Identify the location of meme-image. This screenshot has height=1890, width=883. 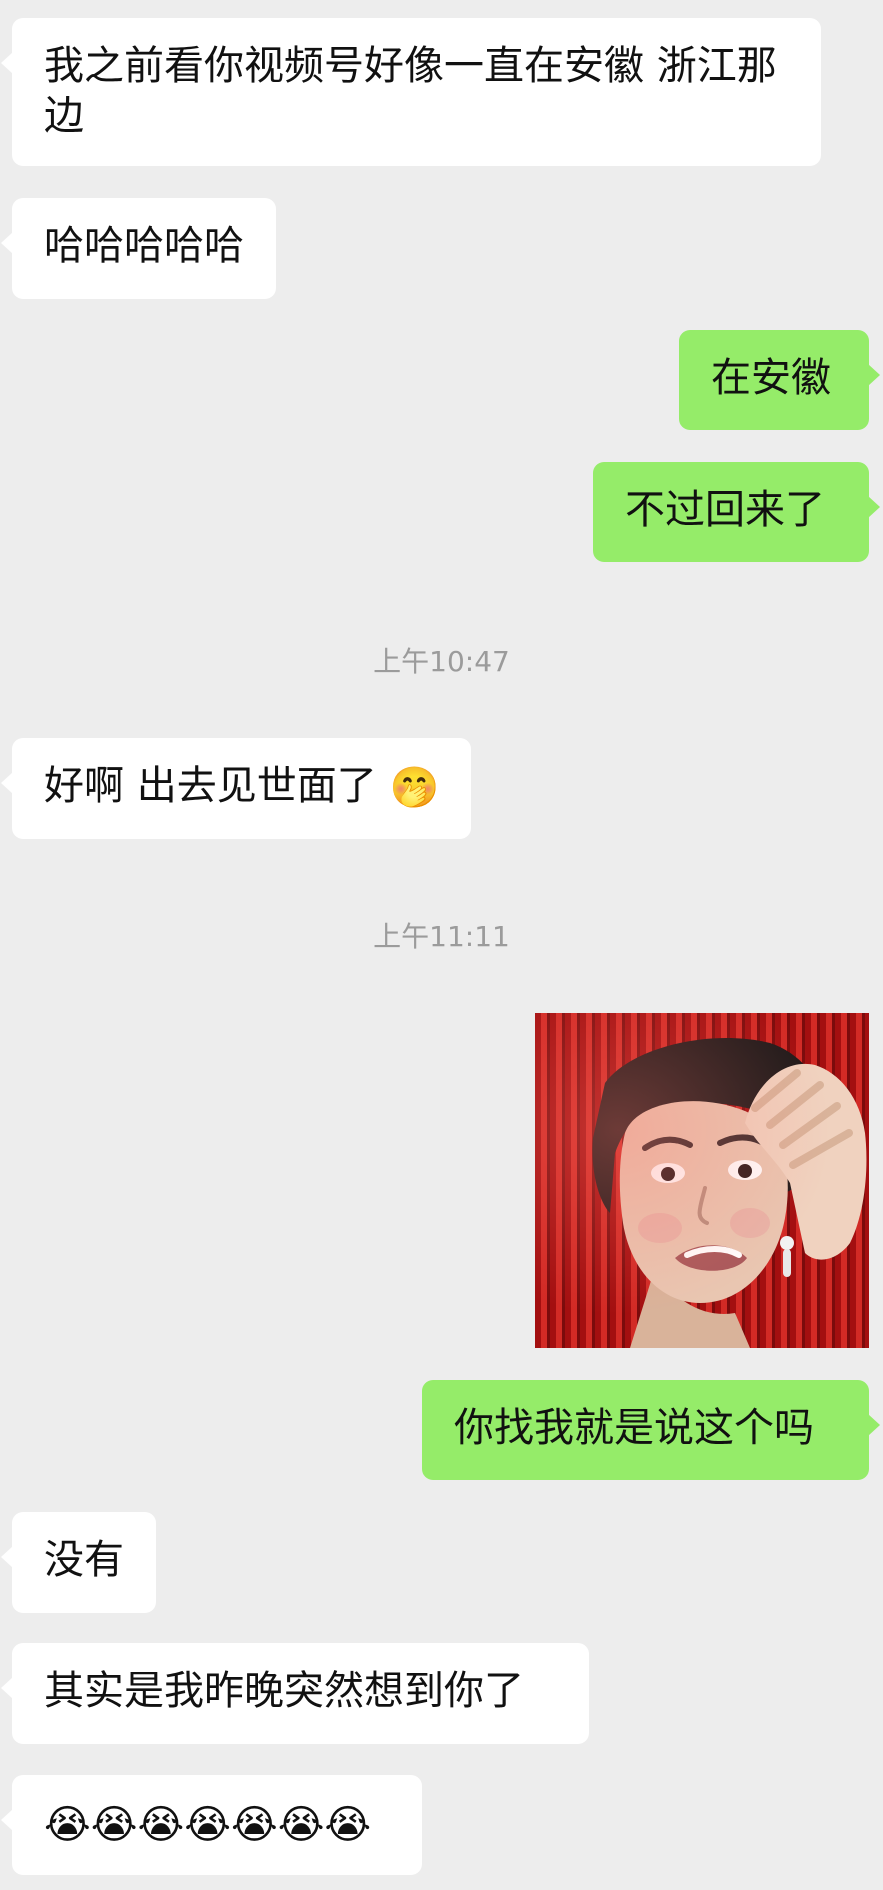
(702, 1180).